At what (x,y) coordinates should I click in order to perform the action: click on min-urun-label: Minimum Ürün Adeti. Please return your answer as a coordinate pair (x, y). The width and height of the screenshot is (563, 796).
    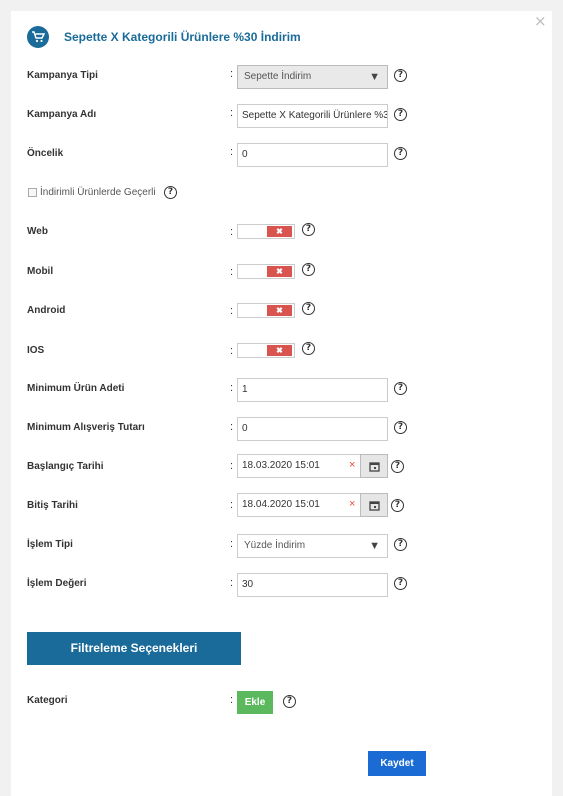
    Looking at the image, I should click on (76, 388).